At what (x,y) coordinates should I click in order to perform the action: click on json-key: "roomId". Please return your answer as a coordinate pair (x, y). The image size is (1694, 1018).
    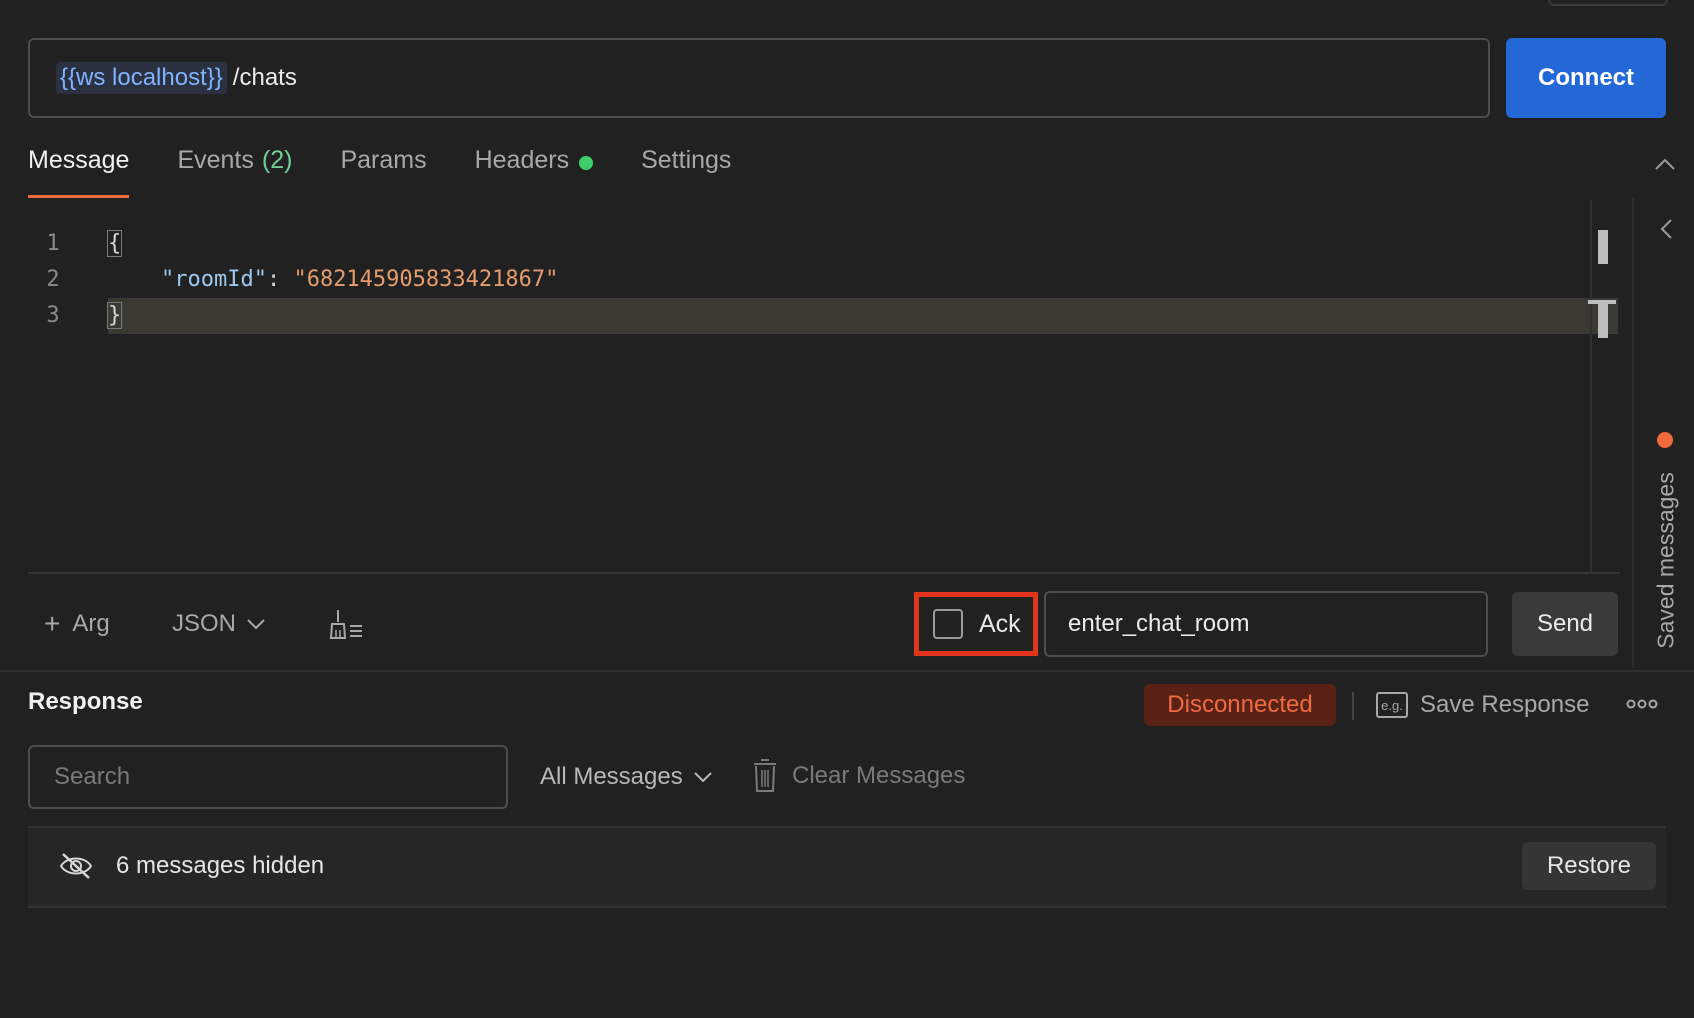
    Looking at the image, I should click on (213, 279).